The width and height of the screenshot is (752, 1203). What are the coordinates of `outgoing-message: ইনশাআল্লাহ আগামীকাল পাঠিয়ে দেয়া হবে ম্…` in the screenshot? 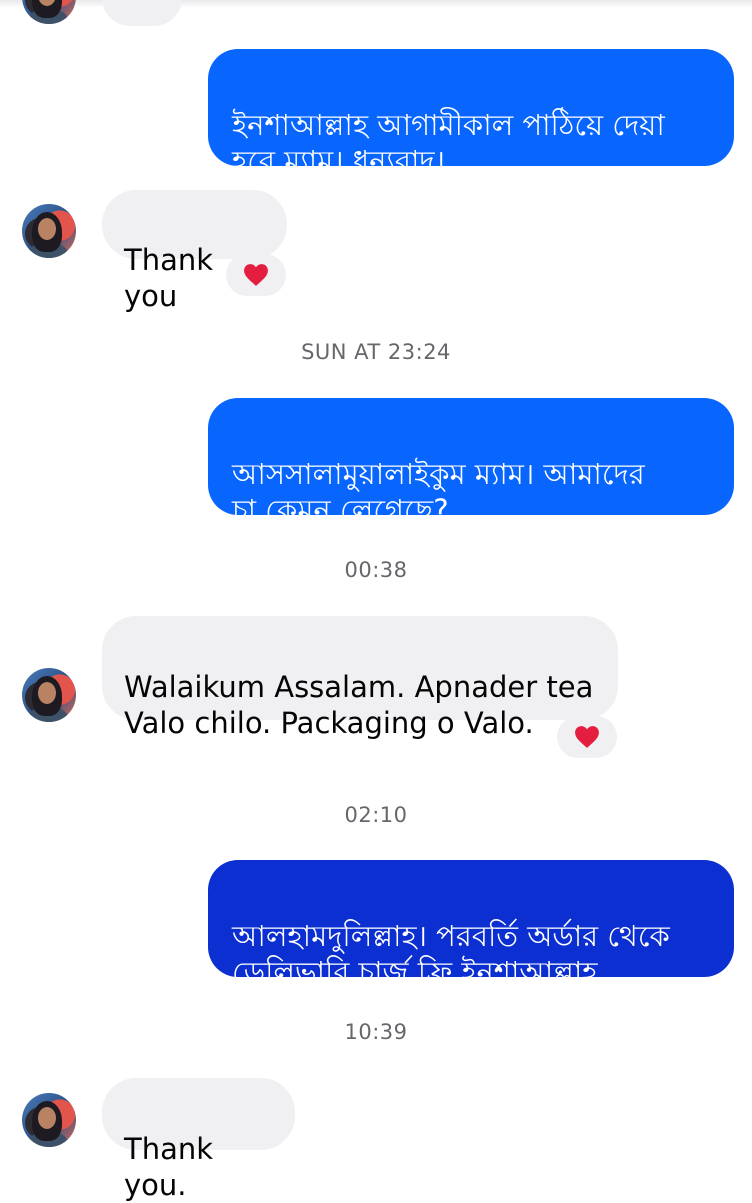 It's located at (471, 113).